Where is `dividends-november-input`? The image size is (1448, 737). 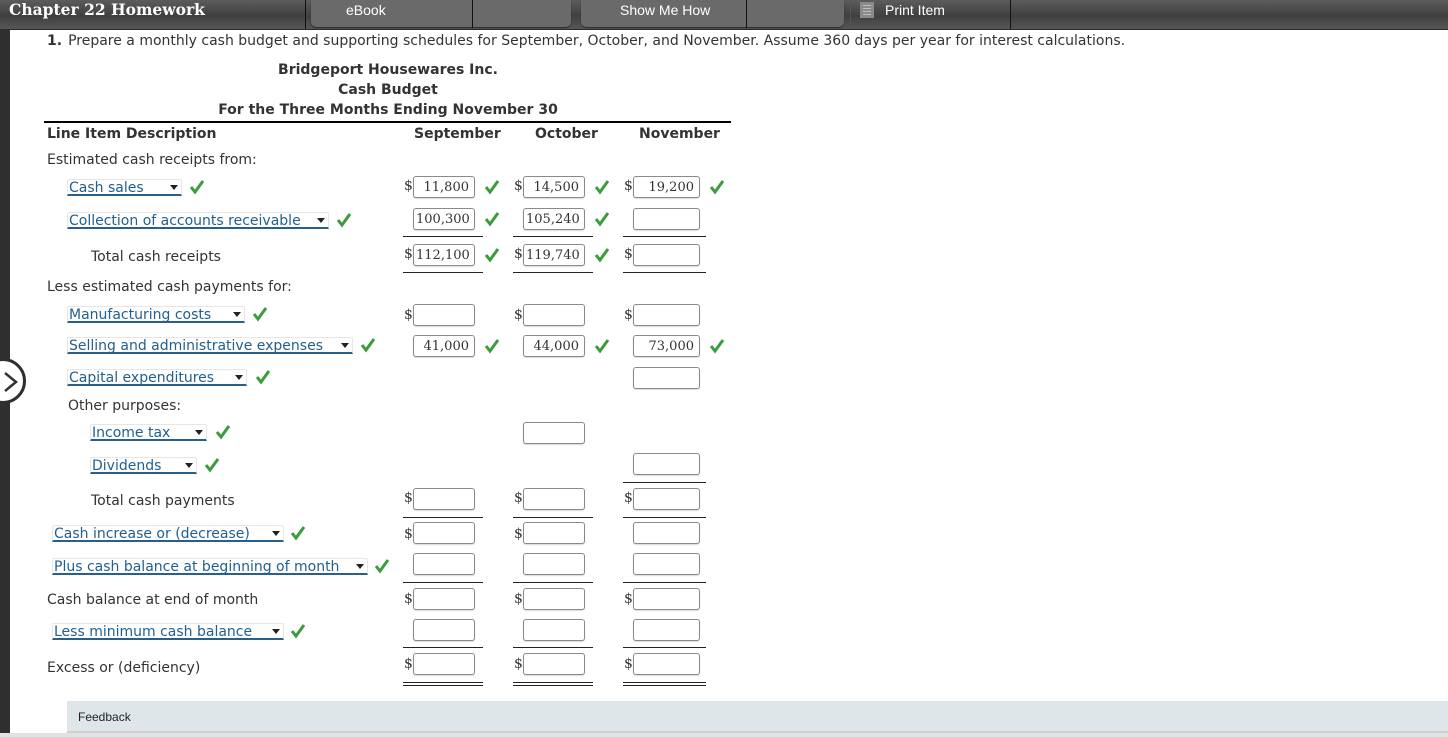
dividends-november-input is located at coordinates (666, 464).